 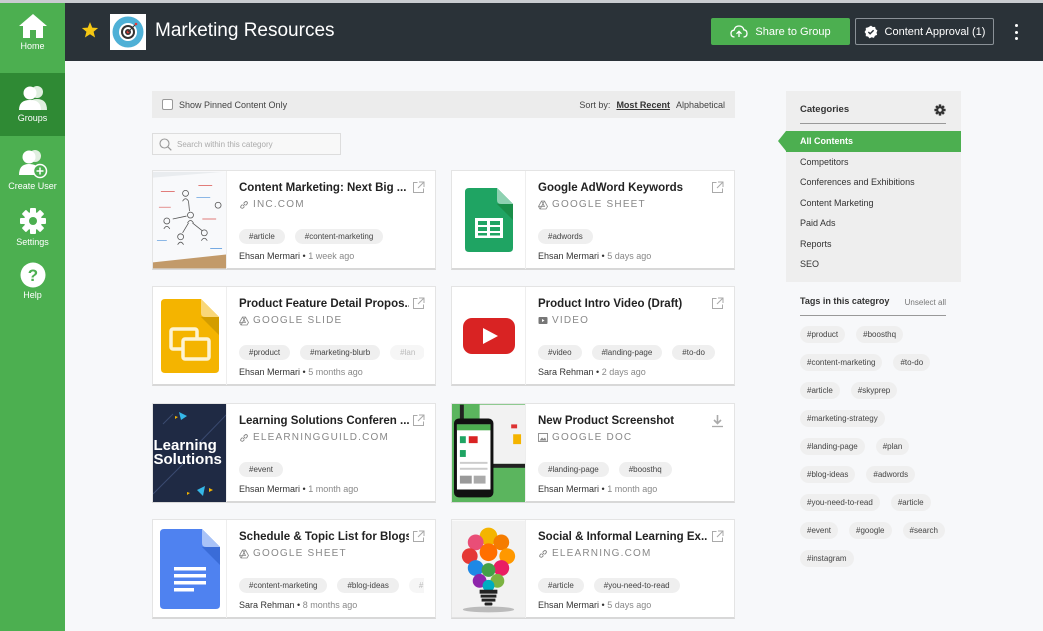 What do you see at coordinates (842, 418) in the screenshot?
I see `tag-filter-chip: #marketing-strategy` at bounding box center [842, 418].